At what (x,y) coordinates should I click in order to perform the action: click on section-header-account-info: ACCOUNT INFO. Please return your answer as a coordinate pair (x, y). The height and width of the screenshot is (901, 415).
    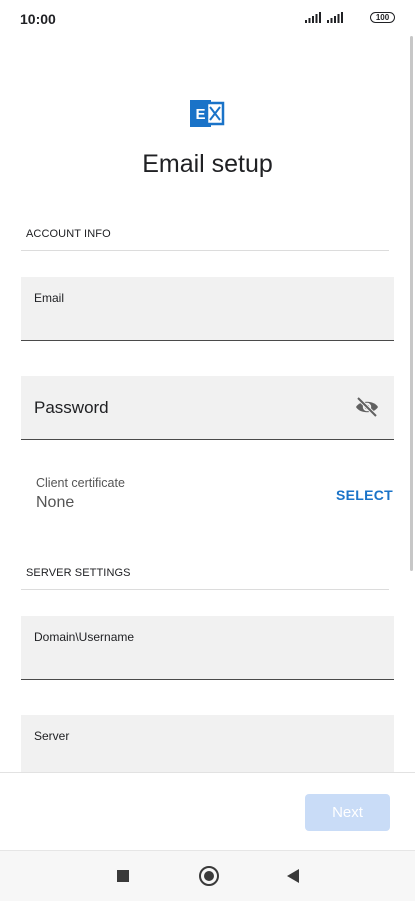
    Looking at the image, I should click on (68, 234).